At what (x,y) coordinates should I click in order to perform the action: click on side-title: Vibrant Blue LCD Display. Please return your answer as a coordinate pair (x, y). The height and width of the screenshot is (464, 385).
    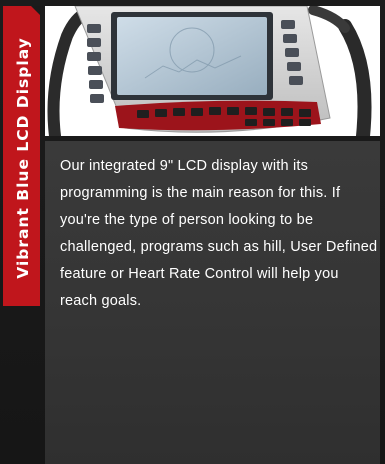
    Looking at the image, I should click on (23, 158).